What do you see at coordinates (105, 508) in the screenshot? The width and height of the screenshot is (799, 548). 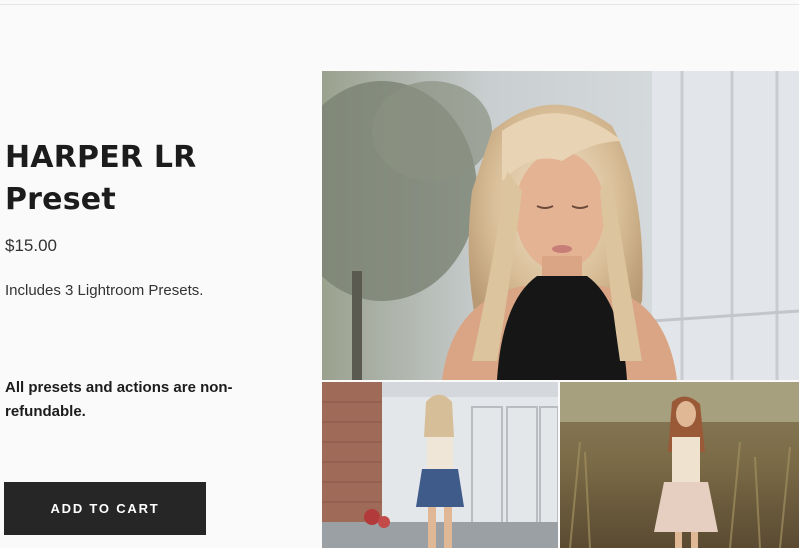 I see `add-to-cart-button: ADD TO CART` at bounding box center [105, 508].